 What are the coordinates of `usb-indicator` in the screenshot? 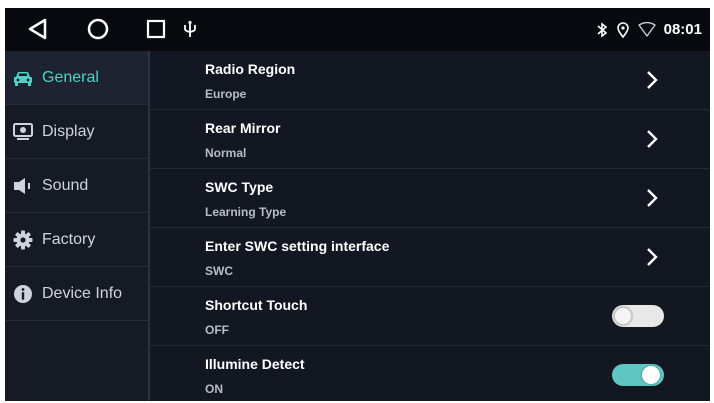 It's located at (190, 29).